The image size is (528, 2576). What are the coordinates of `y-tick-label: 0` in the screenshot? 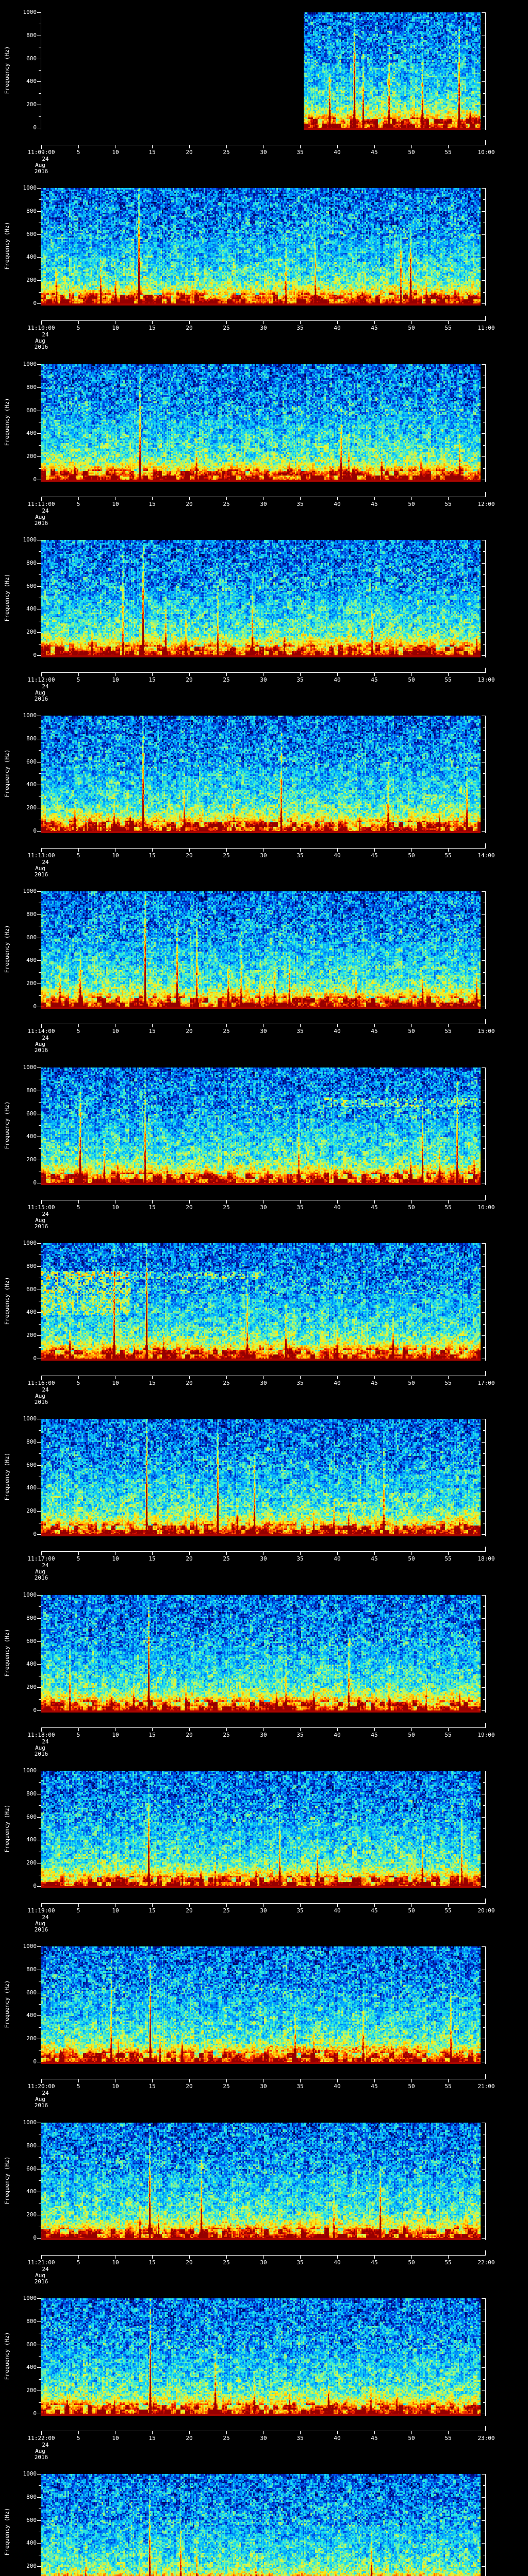 It's located at (35, 830).